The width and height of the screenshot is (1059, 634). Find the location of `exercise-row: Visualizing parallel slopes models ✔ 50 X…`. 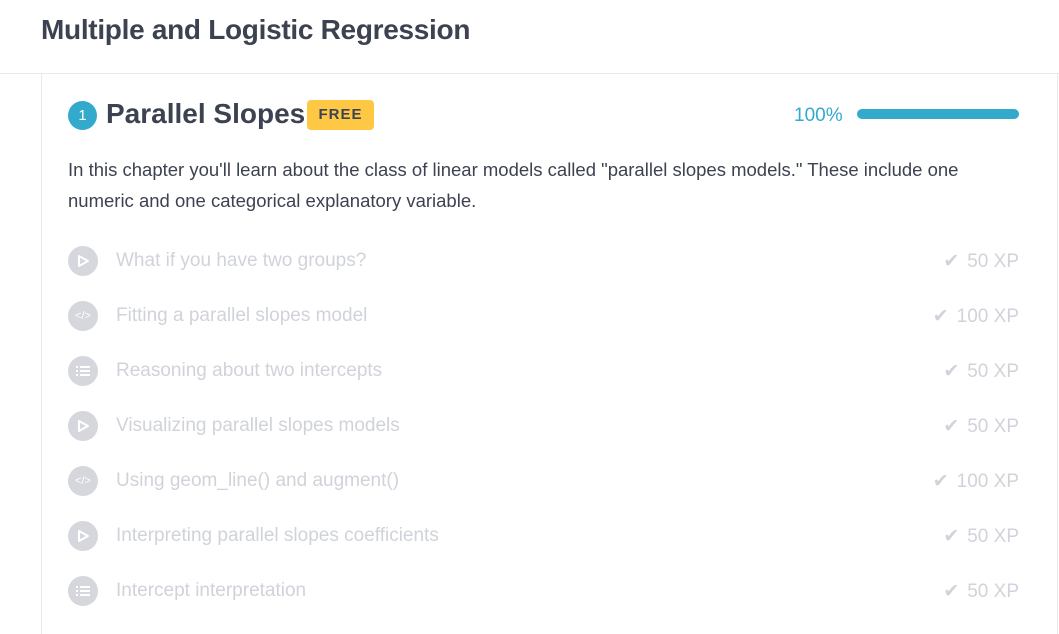

exercise-row: Visualizing parallel slopes models ✔ 50 X… is located at coordinates (543, 426).